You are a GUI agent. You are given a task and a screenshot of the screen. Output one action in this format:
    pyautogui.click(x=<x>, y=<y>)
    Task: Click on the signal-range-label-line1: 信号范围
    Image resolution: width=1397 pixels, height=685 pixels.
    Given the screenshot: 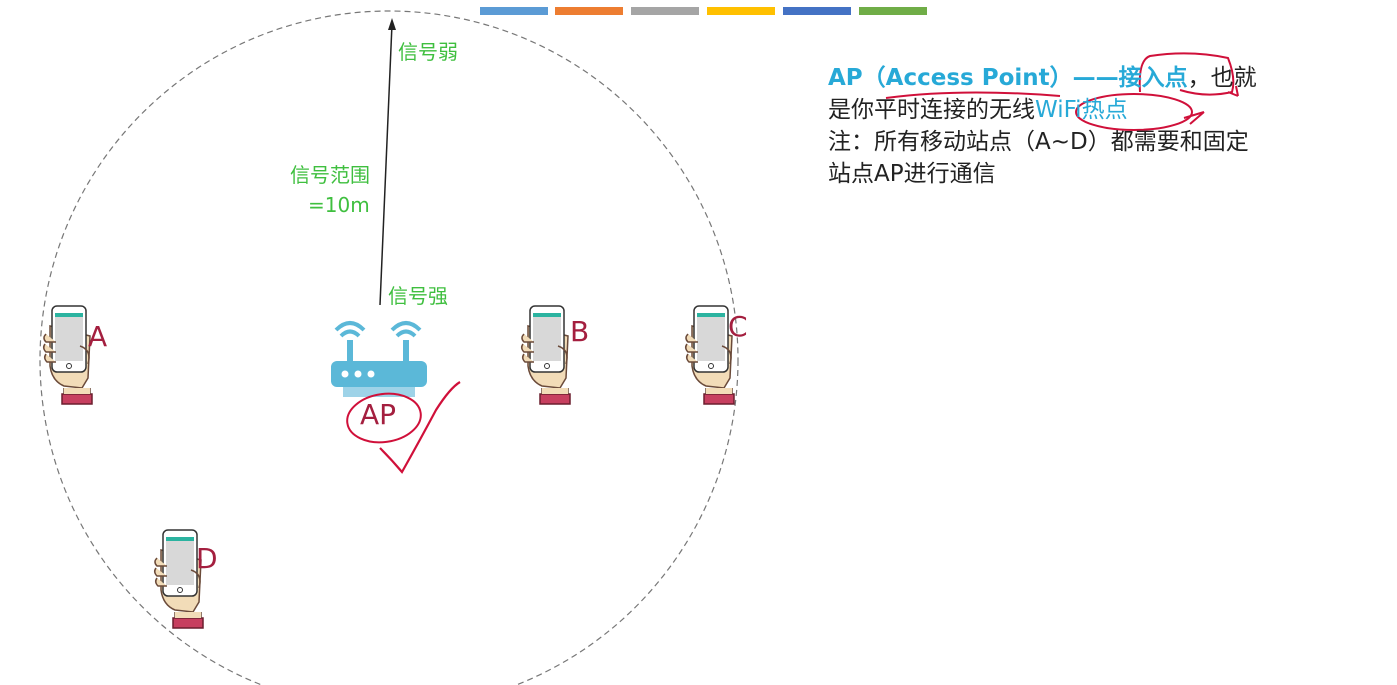 What is the action you would take?
    pyautogui.click(x=330, y=175)
    